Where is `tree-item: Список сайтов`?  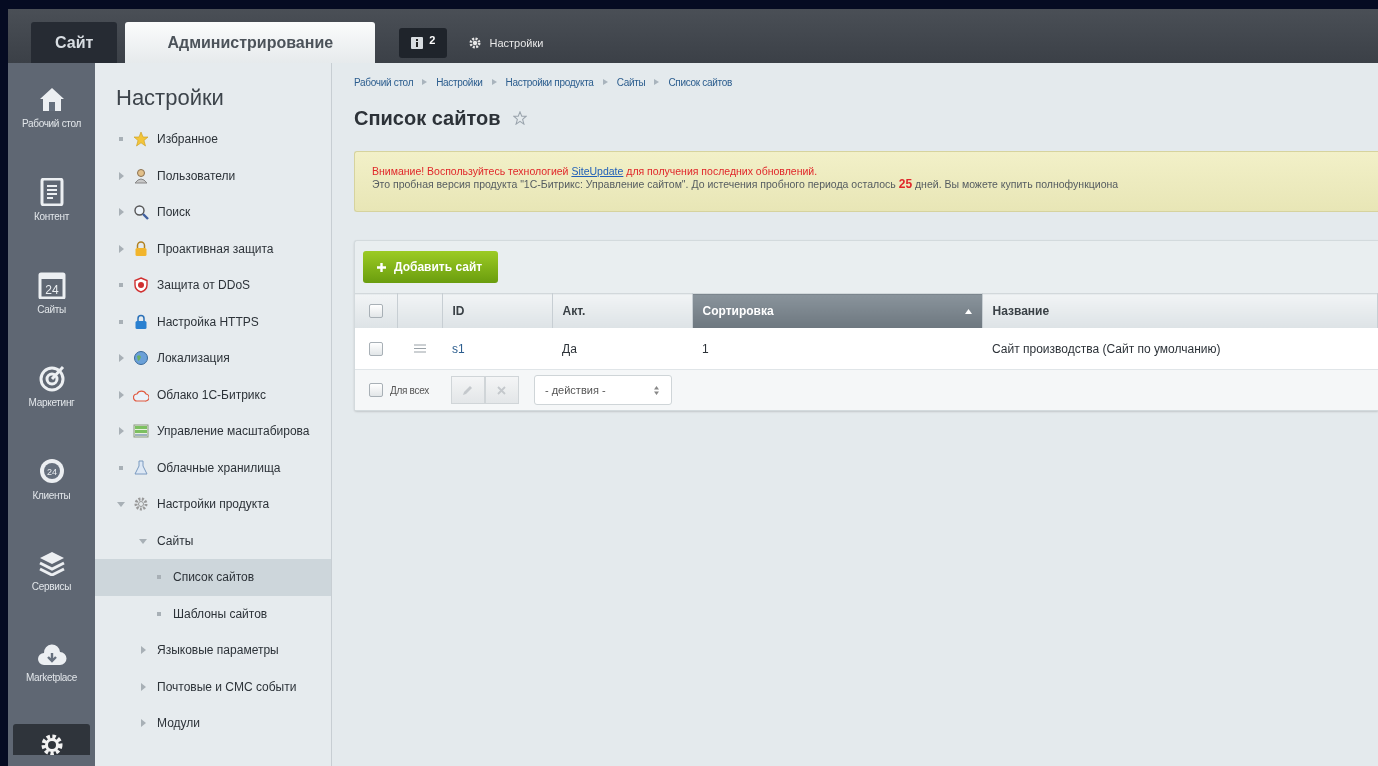 tree-item: Список сайтов is located at coordinates (213, 577).